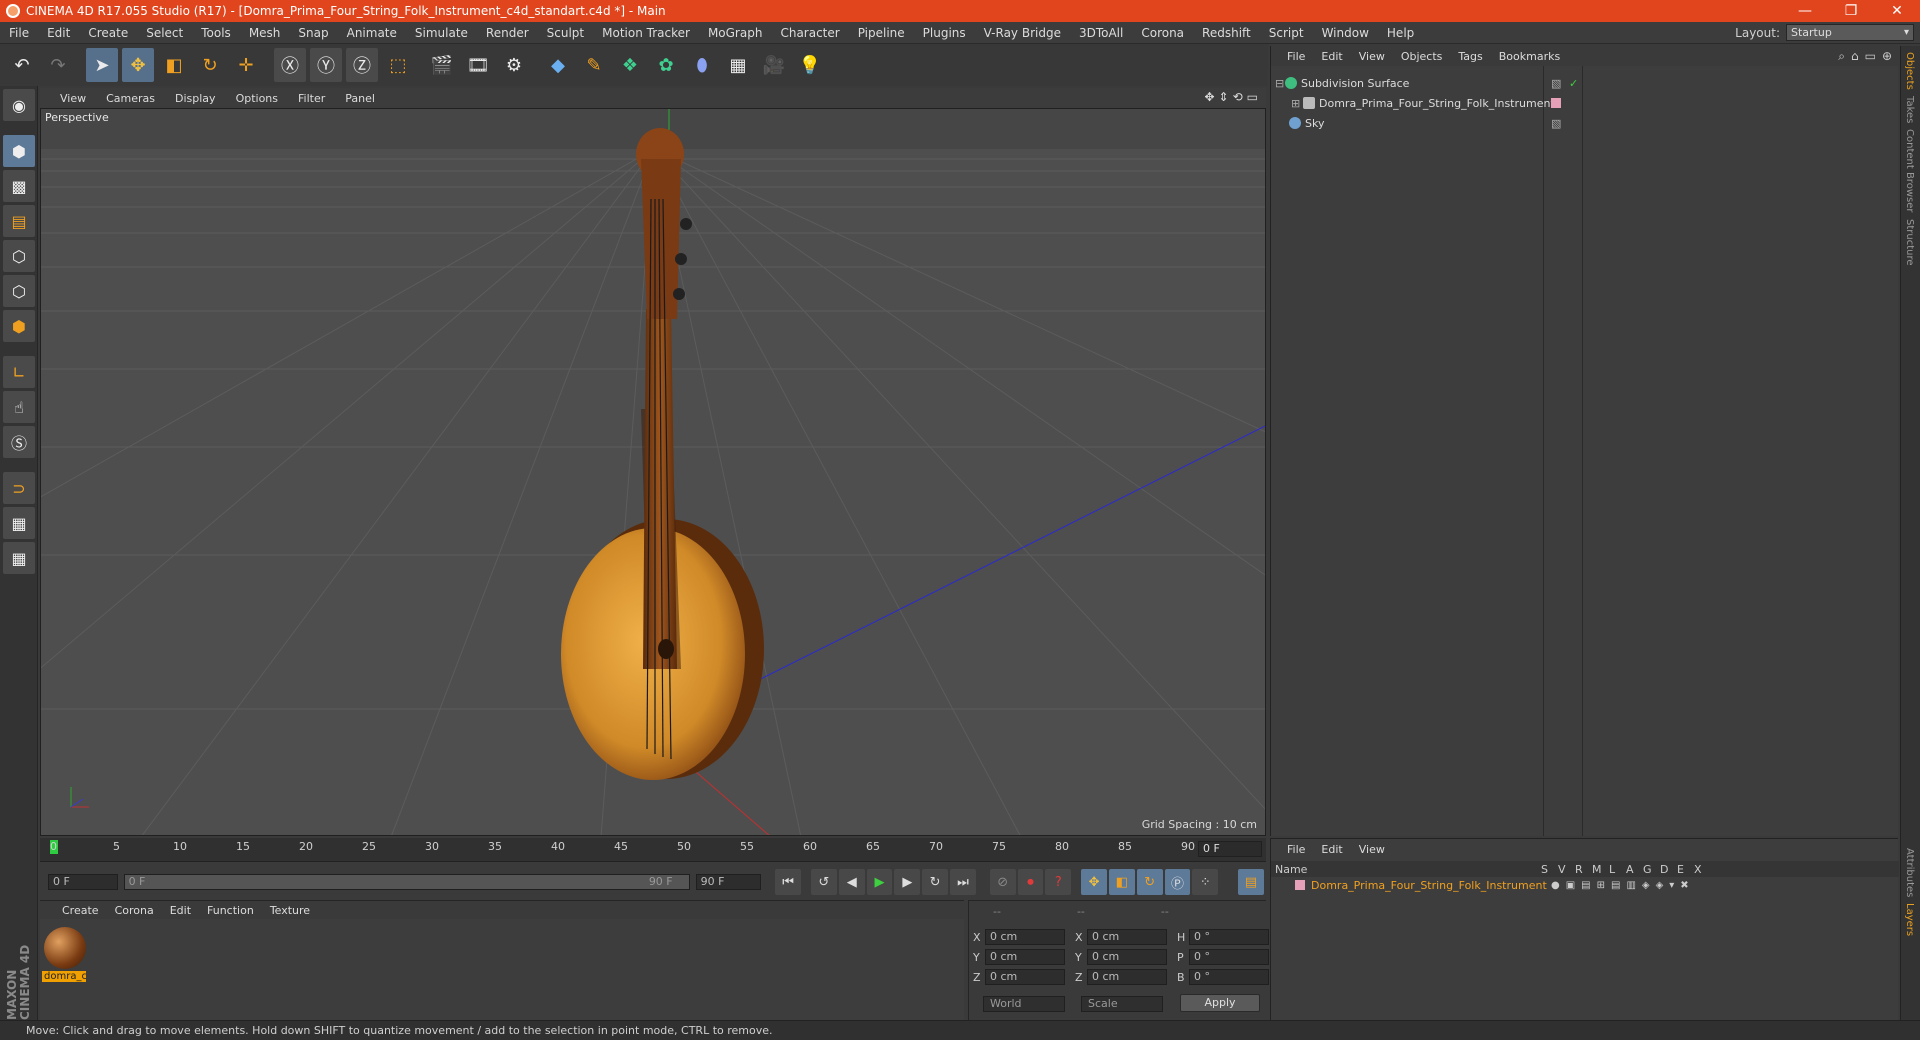 The height and width of the screenshot is (1040, 1920). What do you see at coordinates (823, 882) in the screenshot?
I see `previous-key-icon: ↺` at bounding box center [823, 882].